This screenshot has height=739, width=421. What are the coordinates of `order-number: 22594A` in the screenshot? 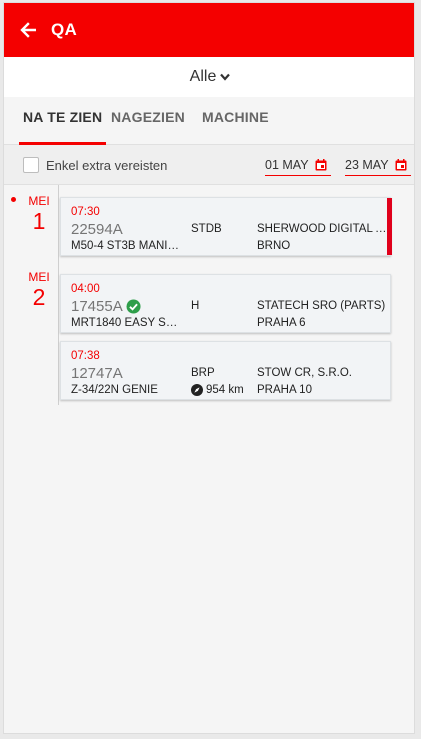 It's located at (97, 229).